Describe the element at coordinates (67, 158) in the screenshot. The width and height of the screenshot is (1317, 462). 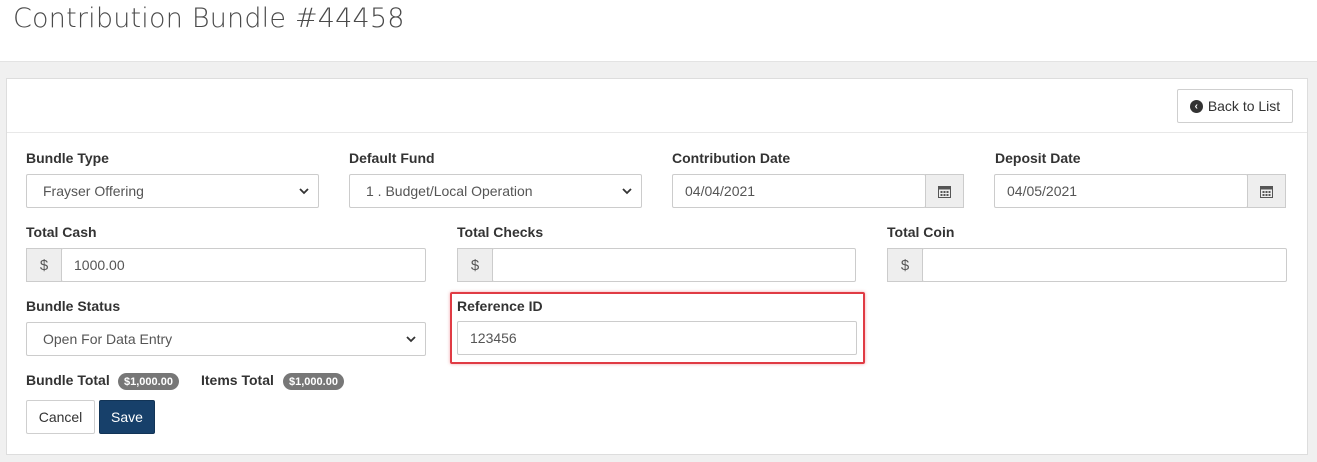
I see `bundle-type-label: Bundle Type` at that location.